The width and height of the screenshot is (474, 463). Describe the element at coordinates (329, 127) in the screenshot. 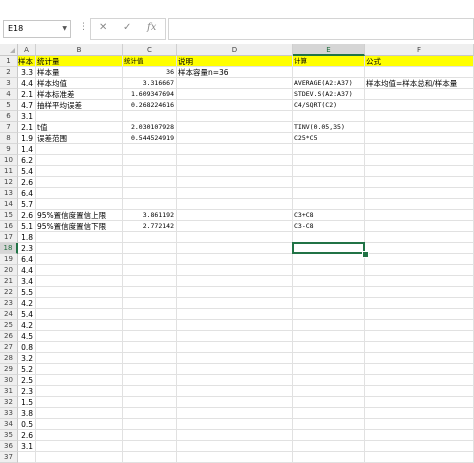

I see `cell-e7: TINV(0.05,35)` at that location.